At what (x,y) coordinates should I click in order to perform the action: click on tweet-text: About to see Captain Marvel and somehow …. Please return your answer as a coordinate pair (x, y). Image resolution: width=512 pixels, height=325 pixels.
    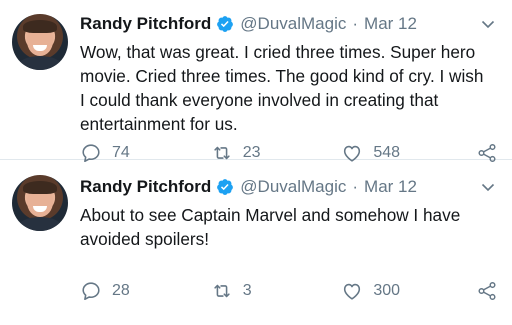
    Looking at the image, I should click on (270, 227).